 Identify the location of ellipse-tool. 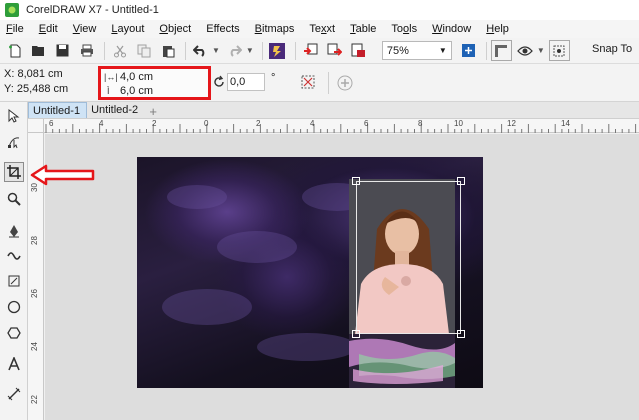
(14, 307).